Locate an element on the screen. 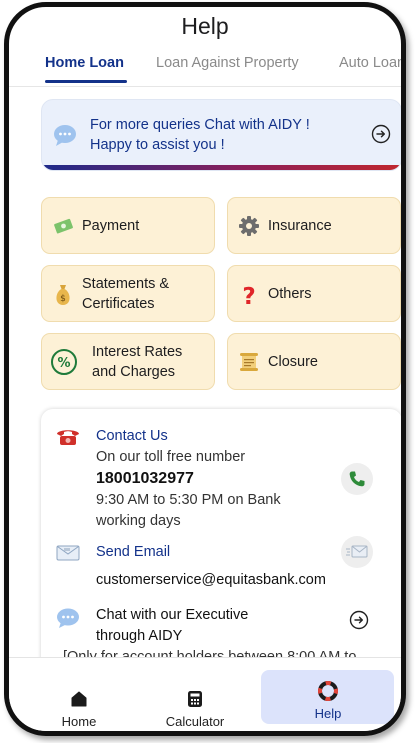  money-bag-icon: $ is located at coordinates (63, 297).